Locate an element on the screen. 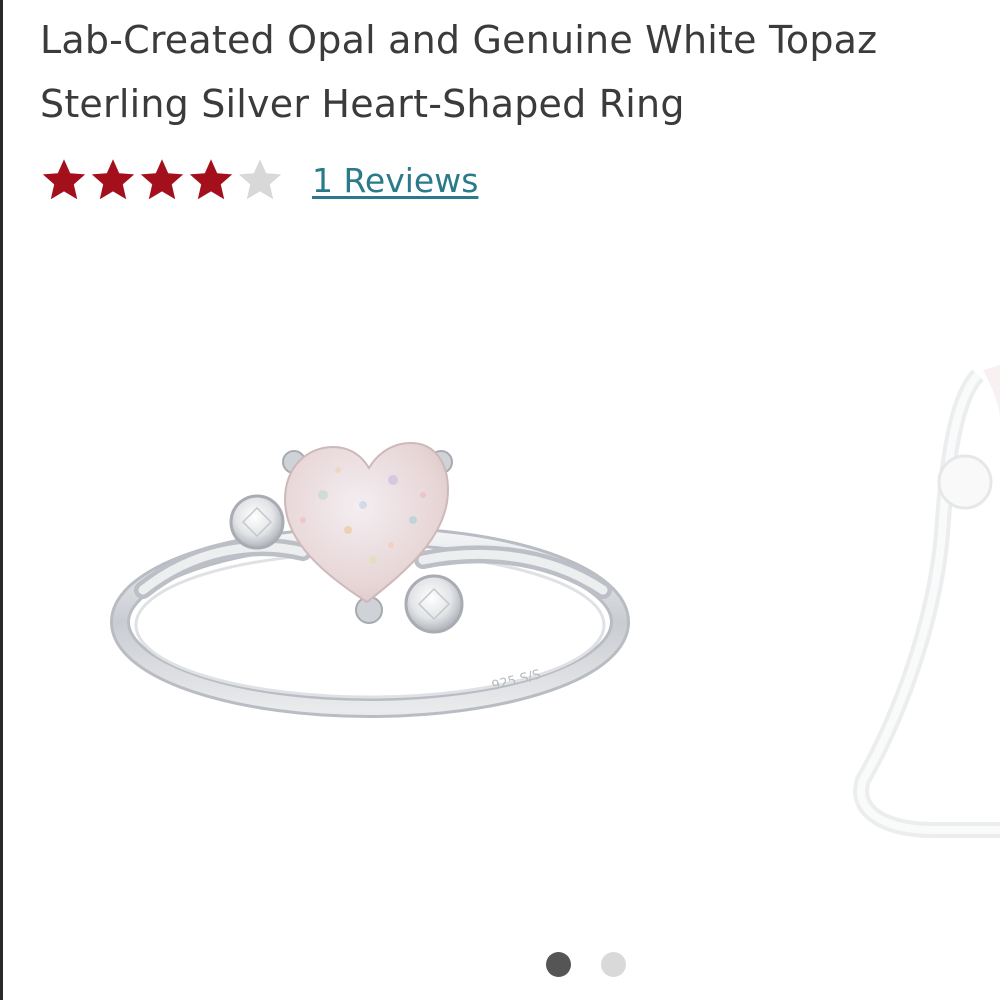 The height and width of the screenshot is (1000, 1000). star-rating is located at coordinates (162, 180).